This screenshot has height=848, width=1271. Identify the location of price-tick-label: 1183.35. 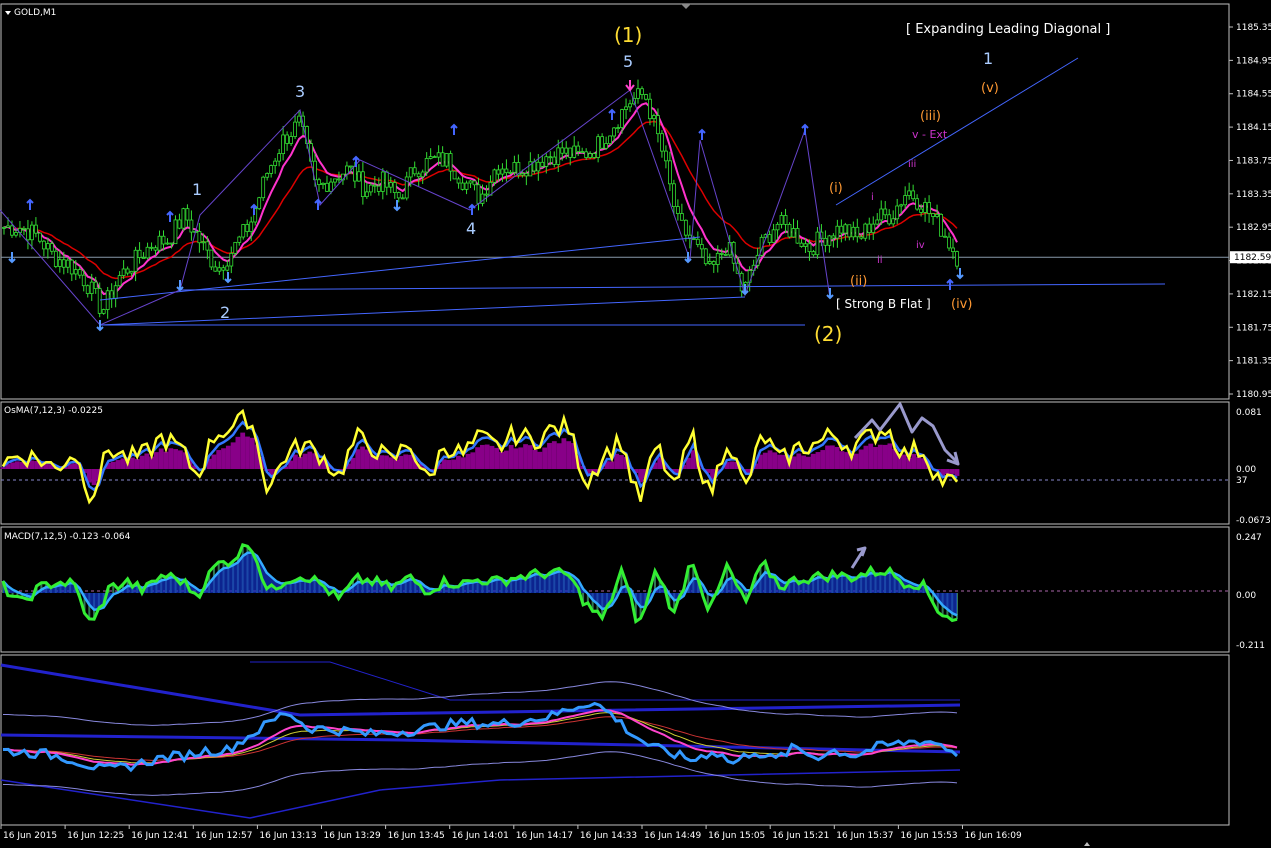
(1253, 195).